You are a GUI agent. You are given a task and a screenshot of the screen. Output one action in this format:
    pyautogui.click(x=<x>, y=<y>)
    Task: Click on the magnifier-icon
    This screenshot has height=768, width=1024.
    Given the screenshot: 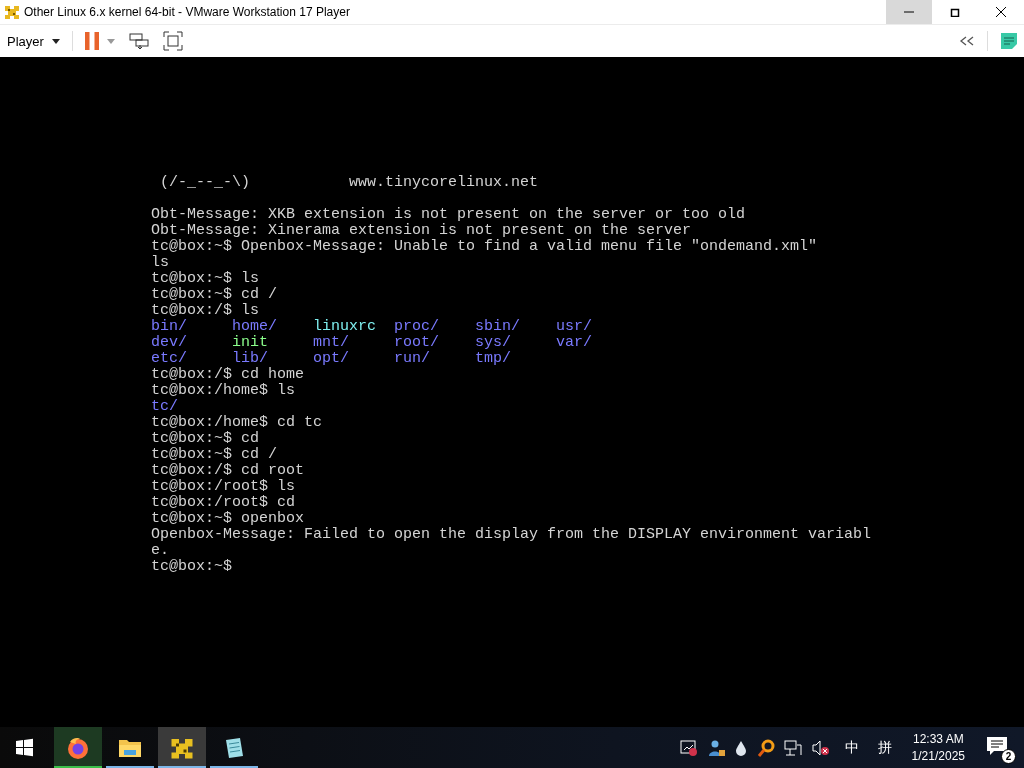 What is the action you would take?
    pyautogui.click(x=765, y=747)
    